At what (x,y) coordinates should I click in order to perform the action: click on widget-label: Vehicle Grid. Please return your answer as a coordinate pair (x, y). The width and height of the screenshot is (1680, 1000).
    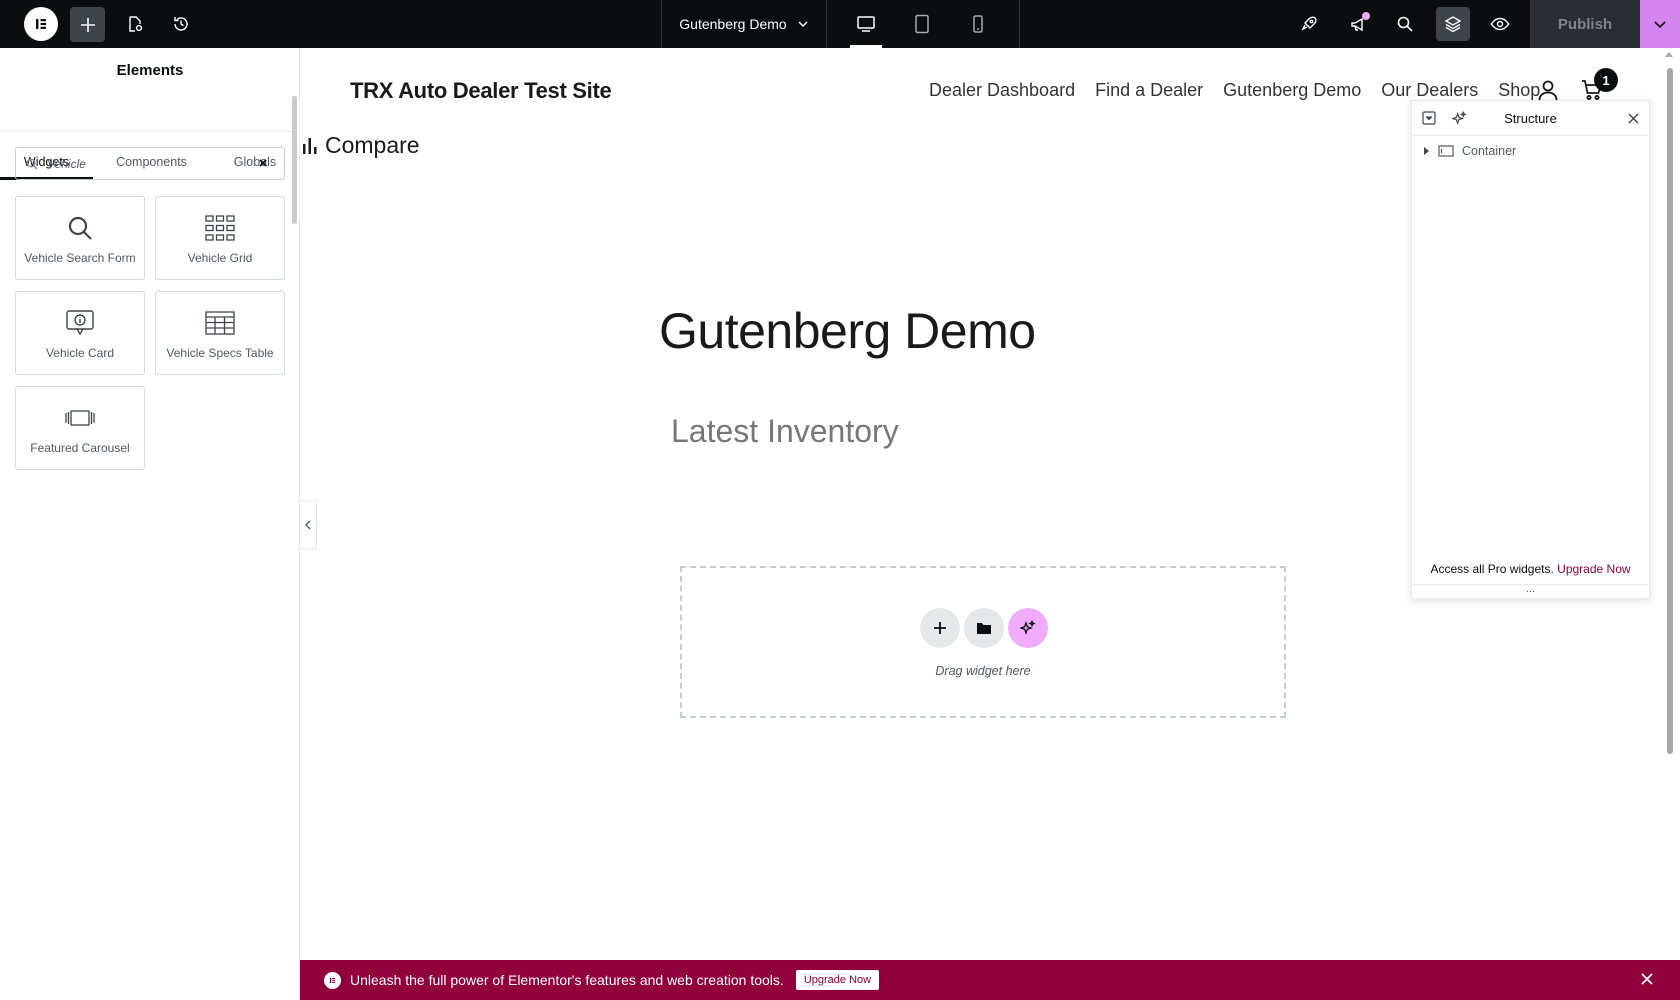
    Looking at the image, I should click on (220, 258).